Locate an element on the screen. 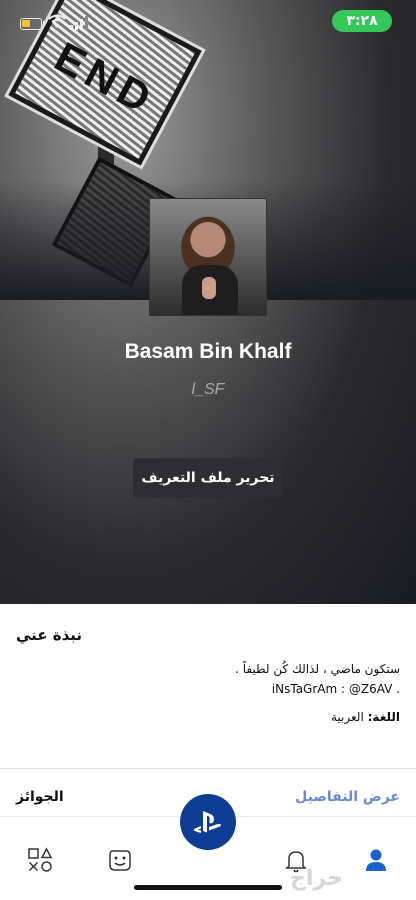 This screenshot has width=416, height=900. bio-line-1: ستكون ماضي ، لذالك كُن لطيفاً . is located at coordinates (317, 669).